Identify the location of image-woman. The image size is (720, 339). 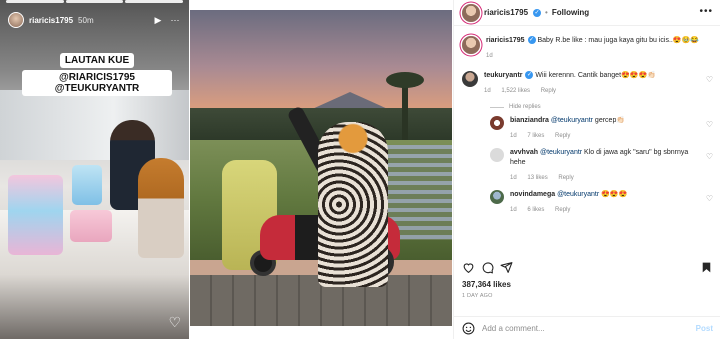
(353, 204).